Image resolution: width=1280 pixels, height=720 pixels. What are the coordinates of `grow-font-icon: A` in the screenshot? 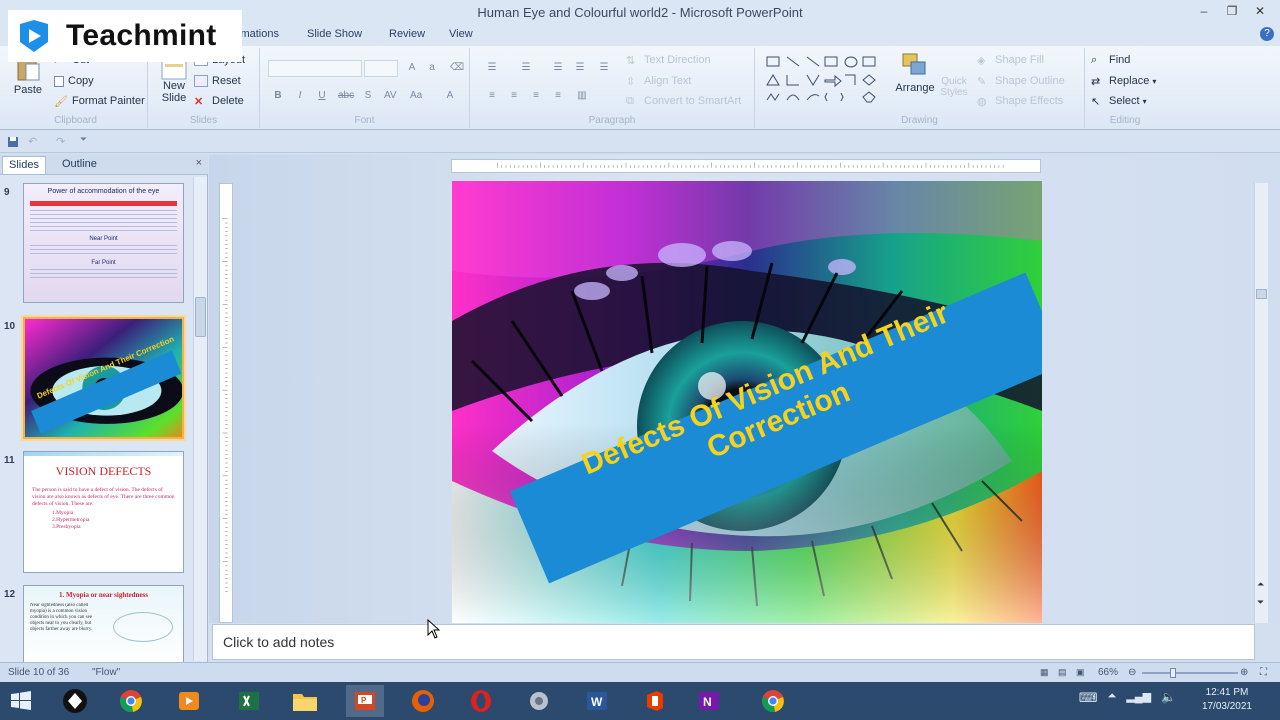 It's located at (412, 67).